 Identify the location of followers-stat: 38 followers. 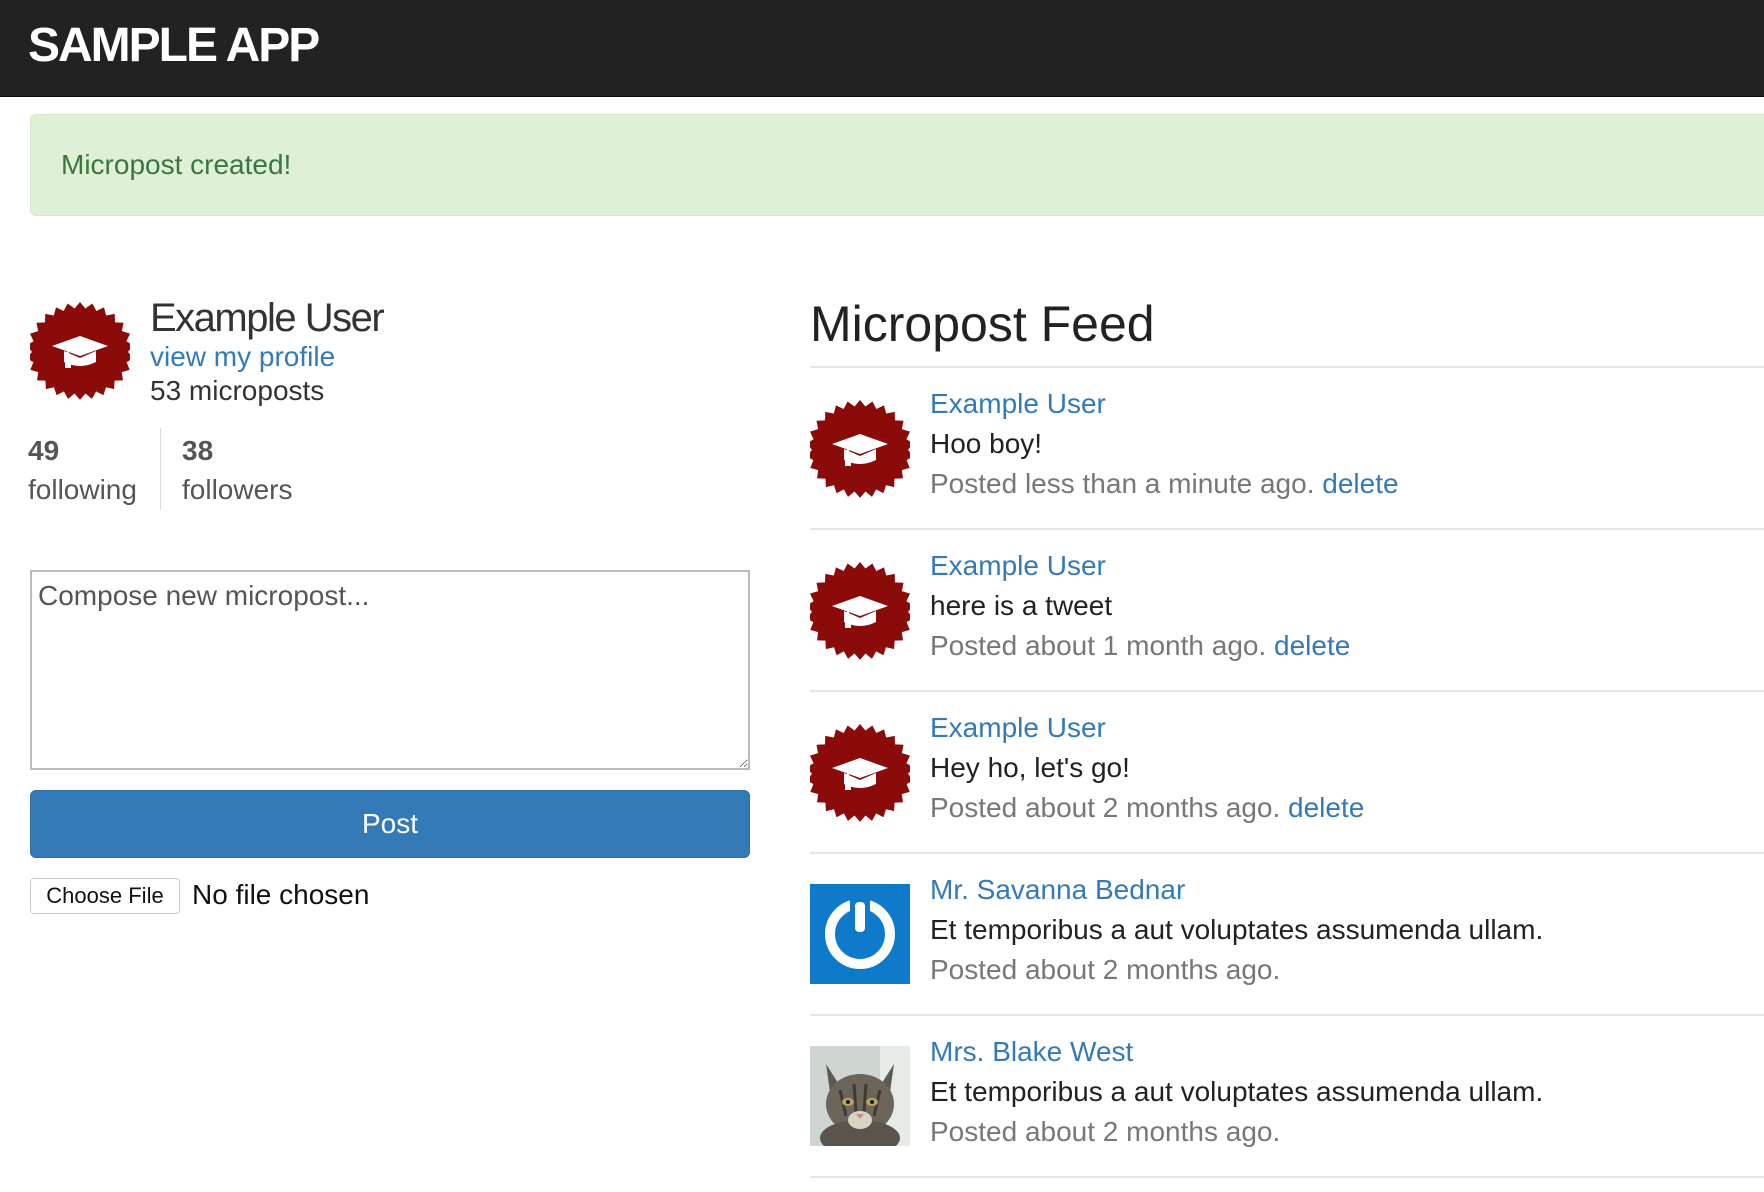
(237, 472).